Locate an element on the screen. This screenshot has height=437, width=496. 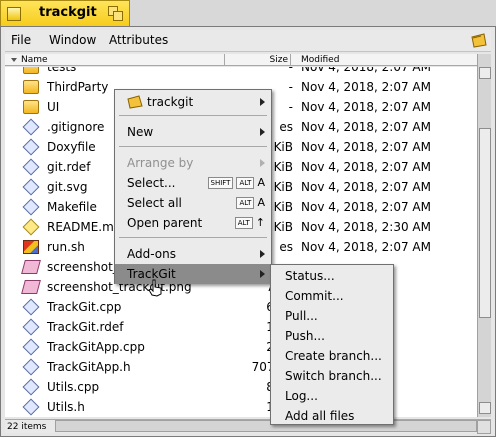
menu-attributes: Attributes is located at coordinates (138, 40).